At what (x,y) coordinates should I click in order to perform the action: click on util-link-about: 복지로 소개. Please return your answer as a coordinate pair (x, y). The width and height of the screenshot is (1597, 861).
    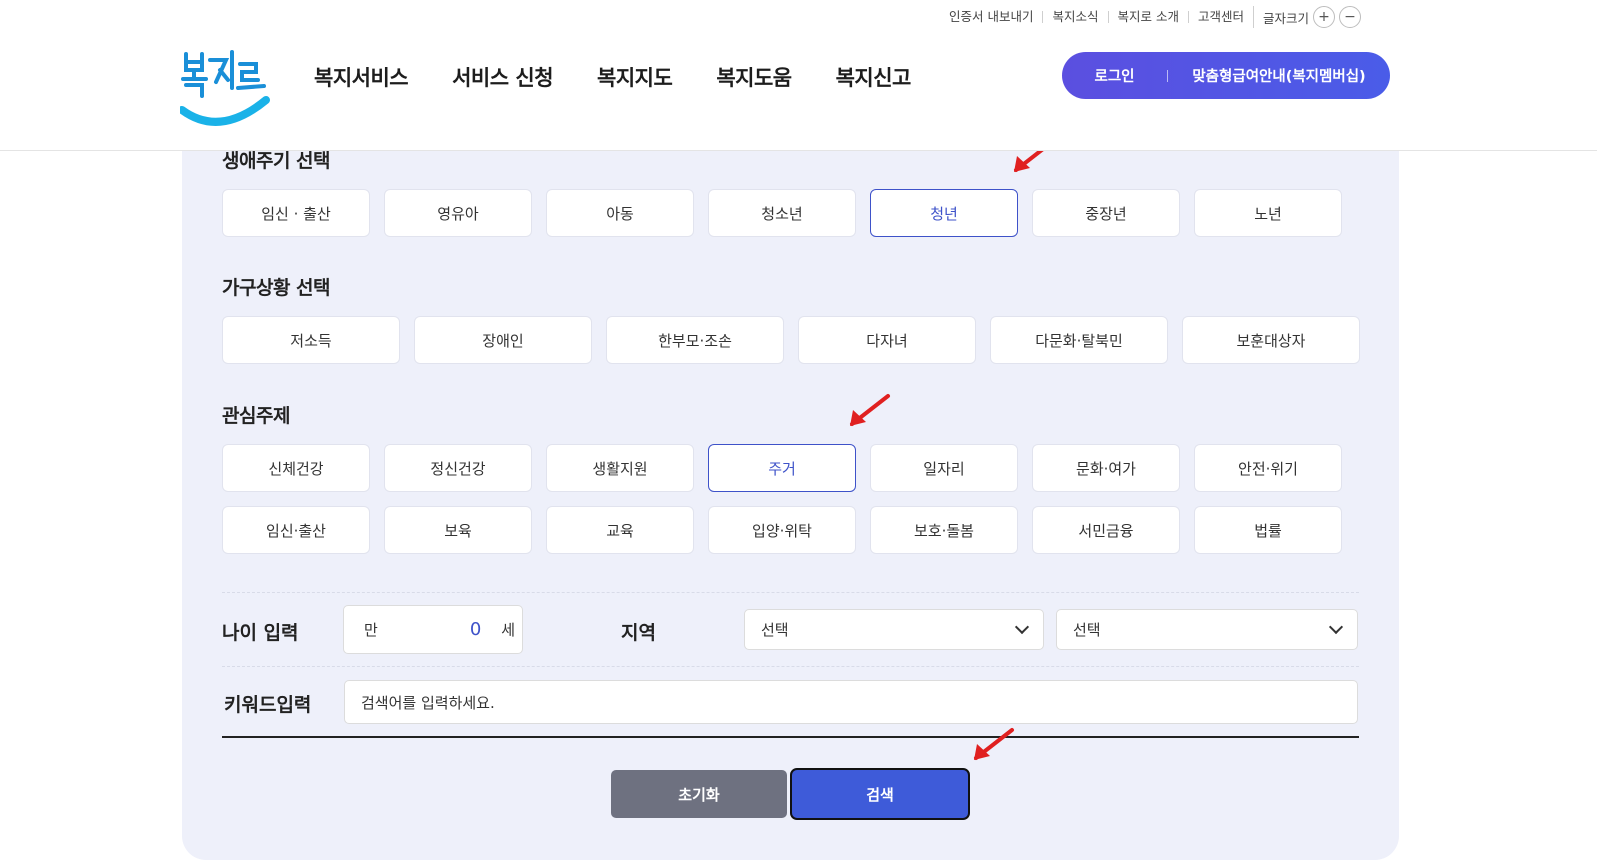
    Looking at the image, I should click on (1147, 16).